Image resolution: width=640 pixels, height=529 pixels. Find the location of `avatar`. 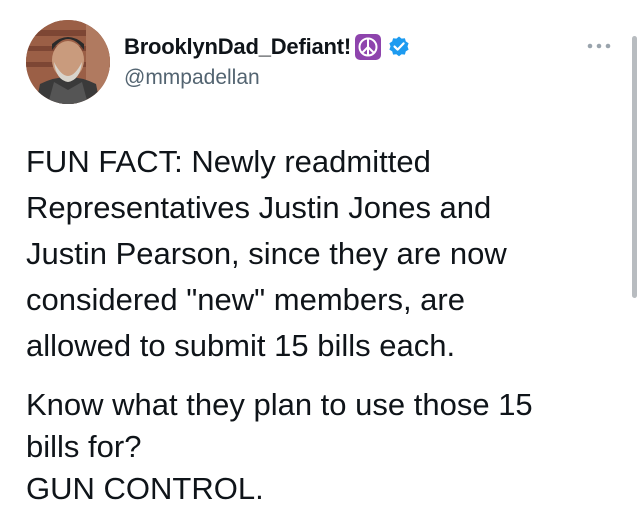

avatar is located at coordinates (68, 62).